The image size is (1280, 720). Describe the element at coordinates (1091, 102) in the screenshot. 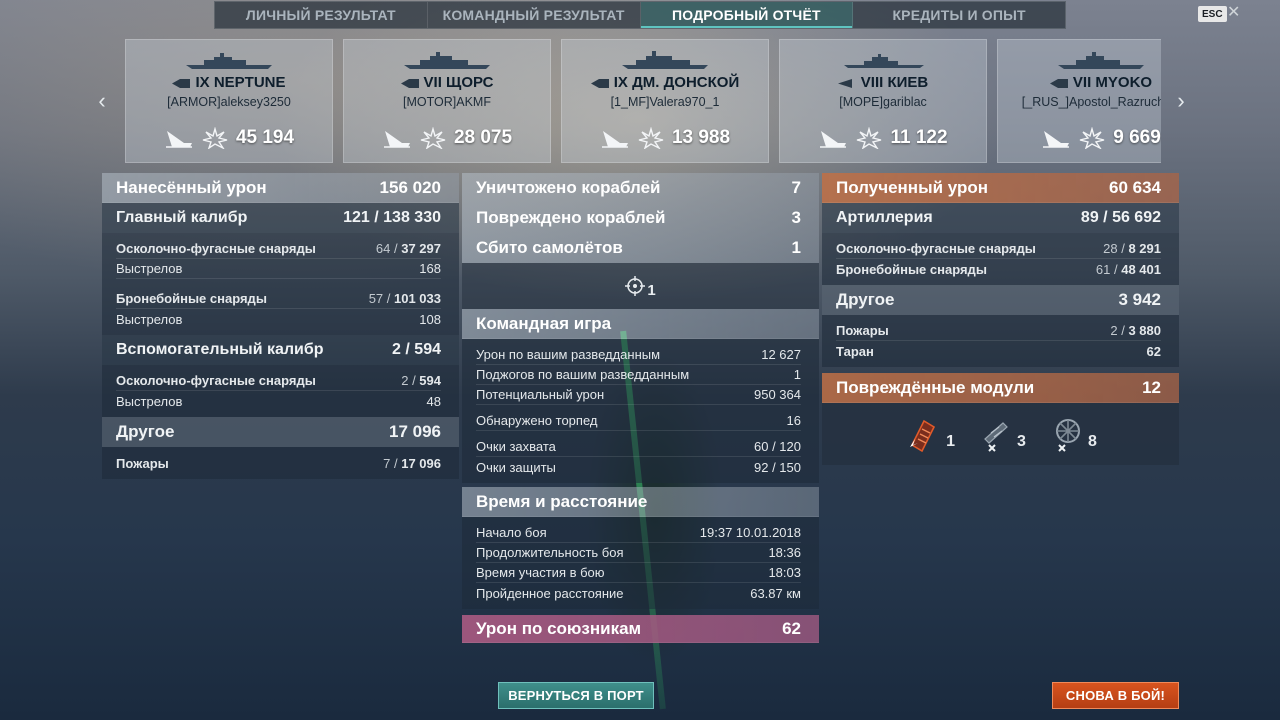

I see `player-name: [_RUS_]Apostol_Razruchitel` at that location.